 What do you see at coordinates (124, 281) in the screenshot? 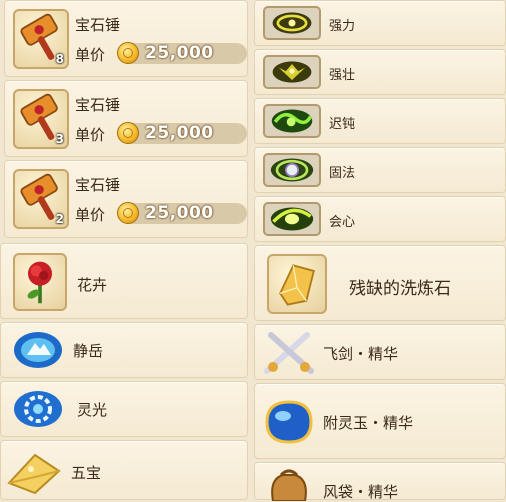
I see `material-row-flower: 花卉` at bounding box center [124, 281].